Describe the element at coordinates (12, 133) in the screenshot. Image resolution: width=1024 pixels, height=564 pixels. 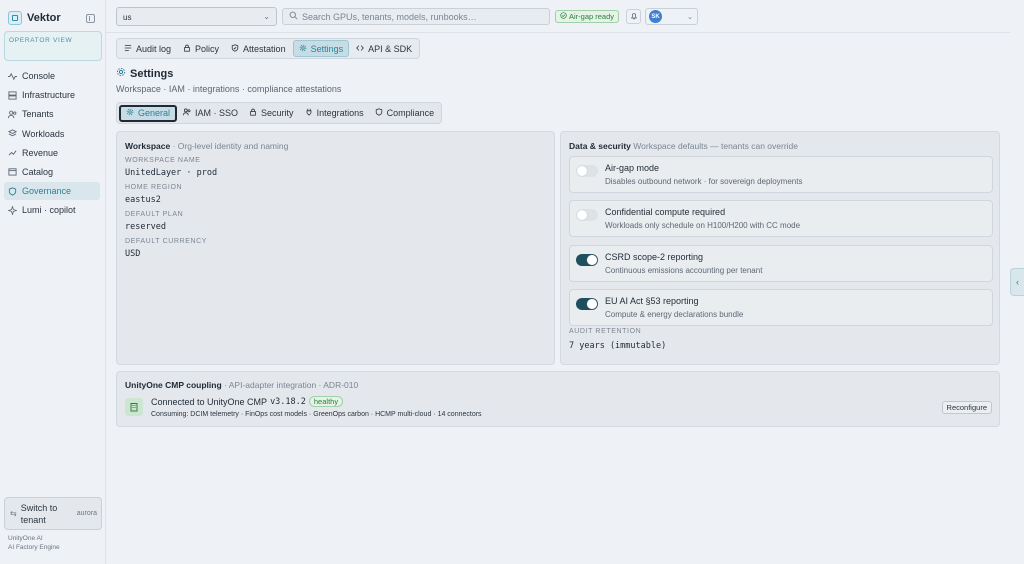
I see `layers-icon` at that location.